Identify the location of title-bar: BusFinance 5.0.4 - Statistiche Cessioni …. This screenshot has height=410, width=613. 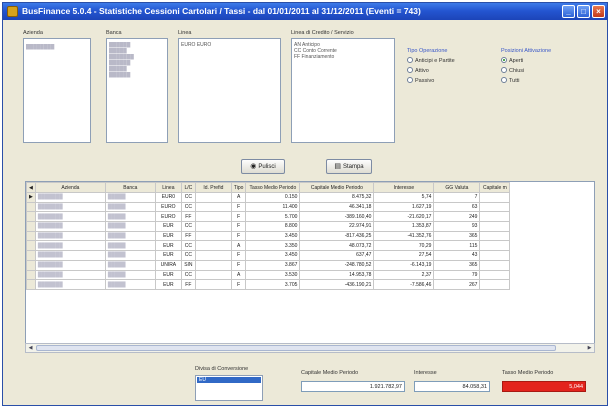
(305, 11).